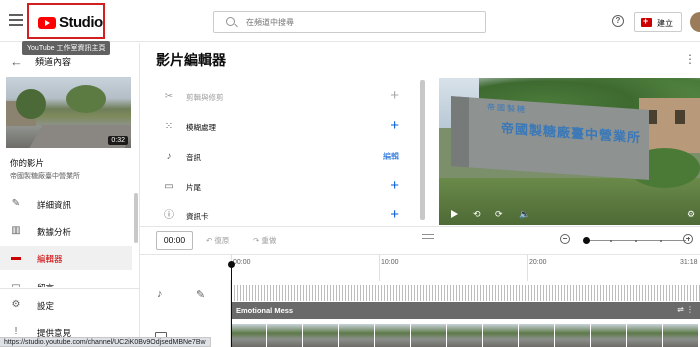 This screenshot has width=700, height=347. Describe the element at coordinates (691, 214) in the screenshot. I see `settings-gear-icon: ⚙` at that location.